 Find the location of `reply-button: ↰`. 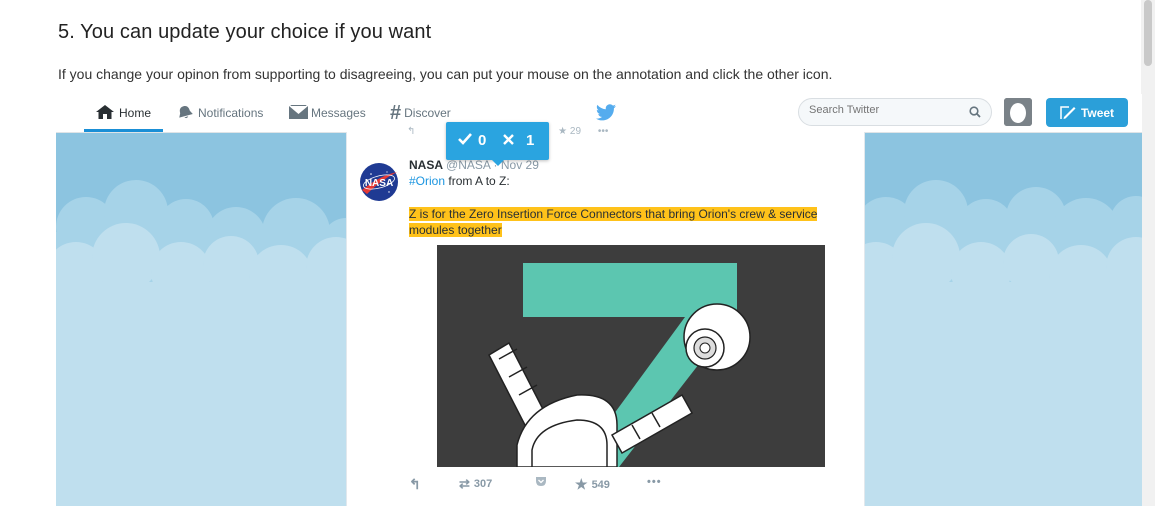

reply-button: ↰ is located at coordinates (415, 484).